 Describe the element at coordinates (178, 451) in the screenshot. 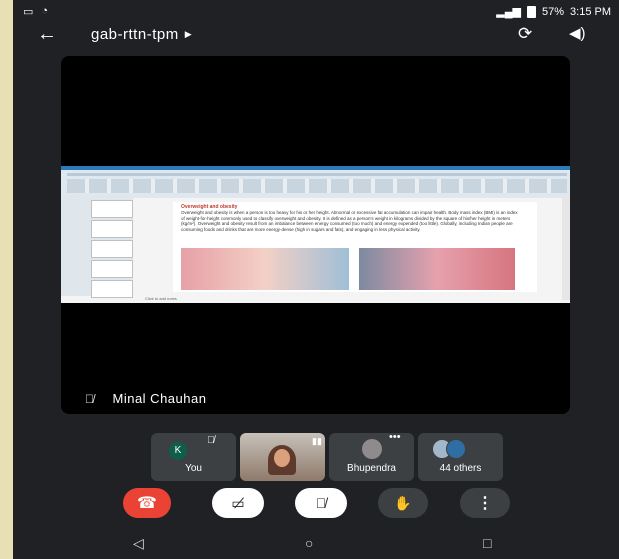

I see `avatar: K` at that location.